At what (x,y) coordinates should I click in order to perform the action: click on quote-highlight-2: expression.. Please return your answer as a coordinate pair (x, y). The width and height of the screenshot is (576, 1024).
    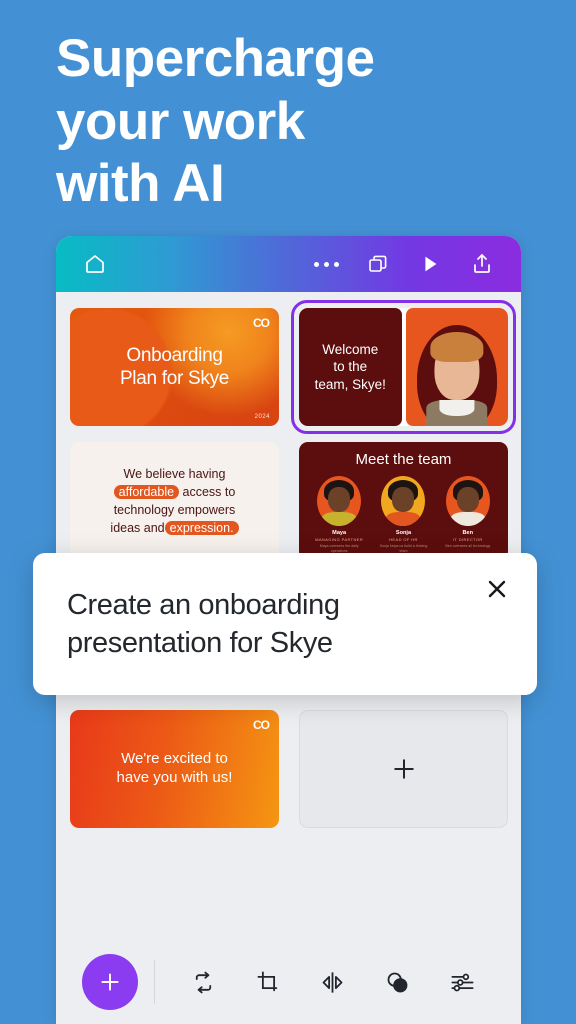
    Looking at the image, I should click on (201, 528).